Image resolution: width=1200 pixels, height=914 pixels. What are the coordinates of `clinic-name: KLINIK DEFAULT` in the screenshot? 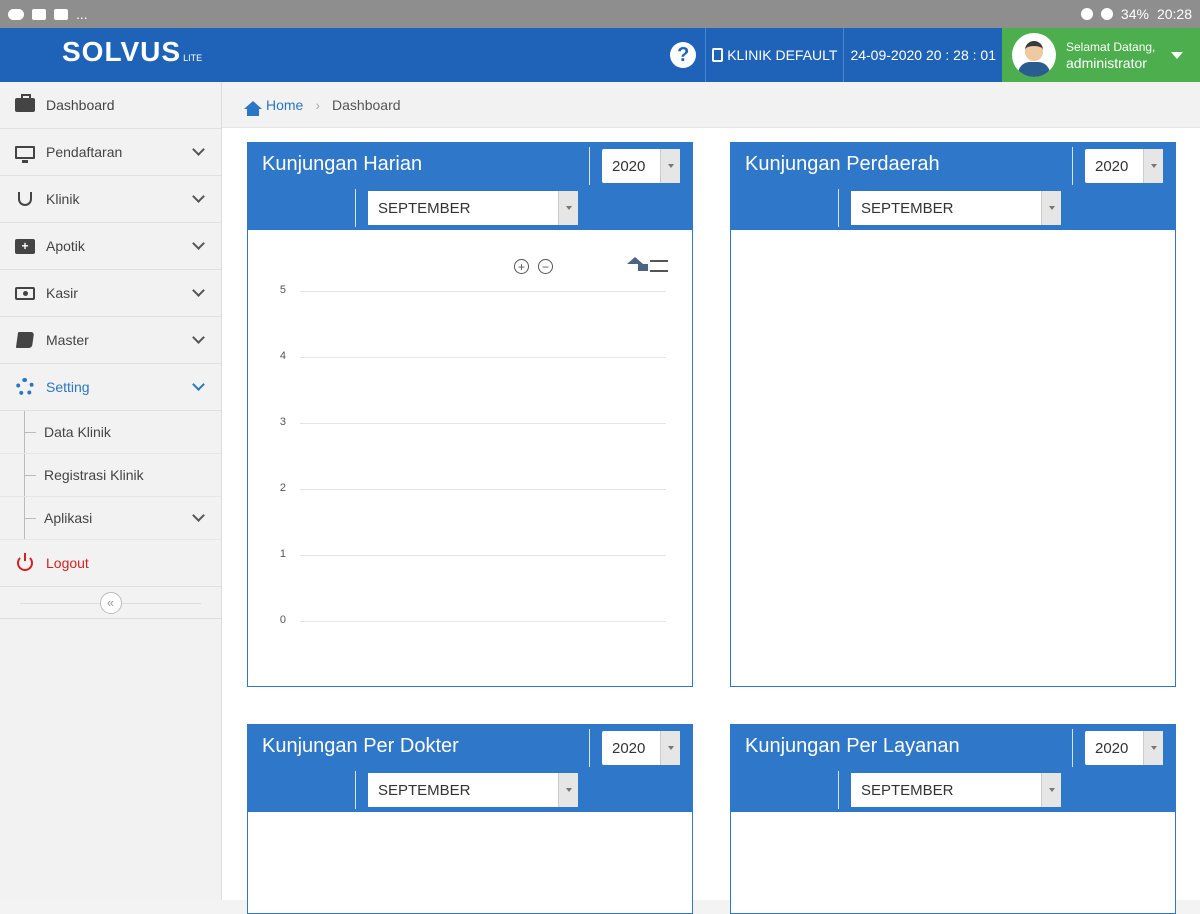 It's located at (782, 55).